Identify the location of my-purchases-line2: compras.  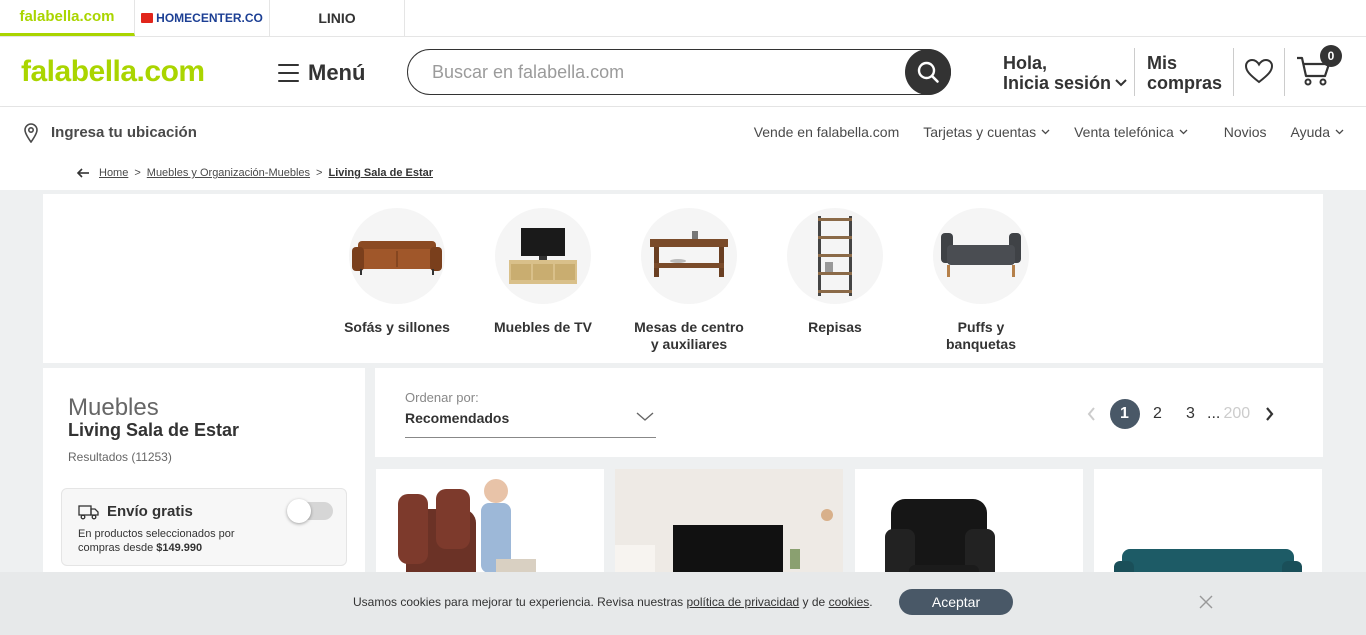
(1185, 83).